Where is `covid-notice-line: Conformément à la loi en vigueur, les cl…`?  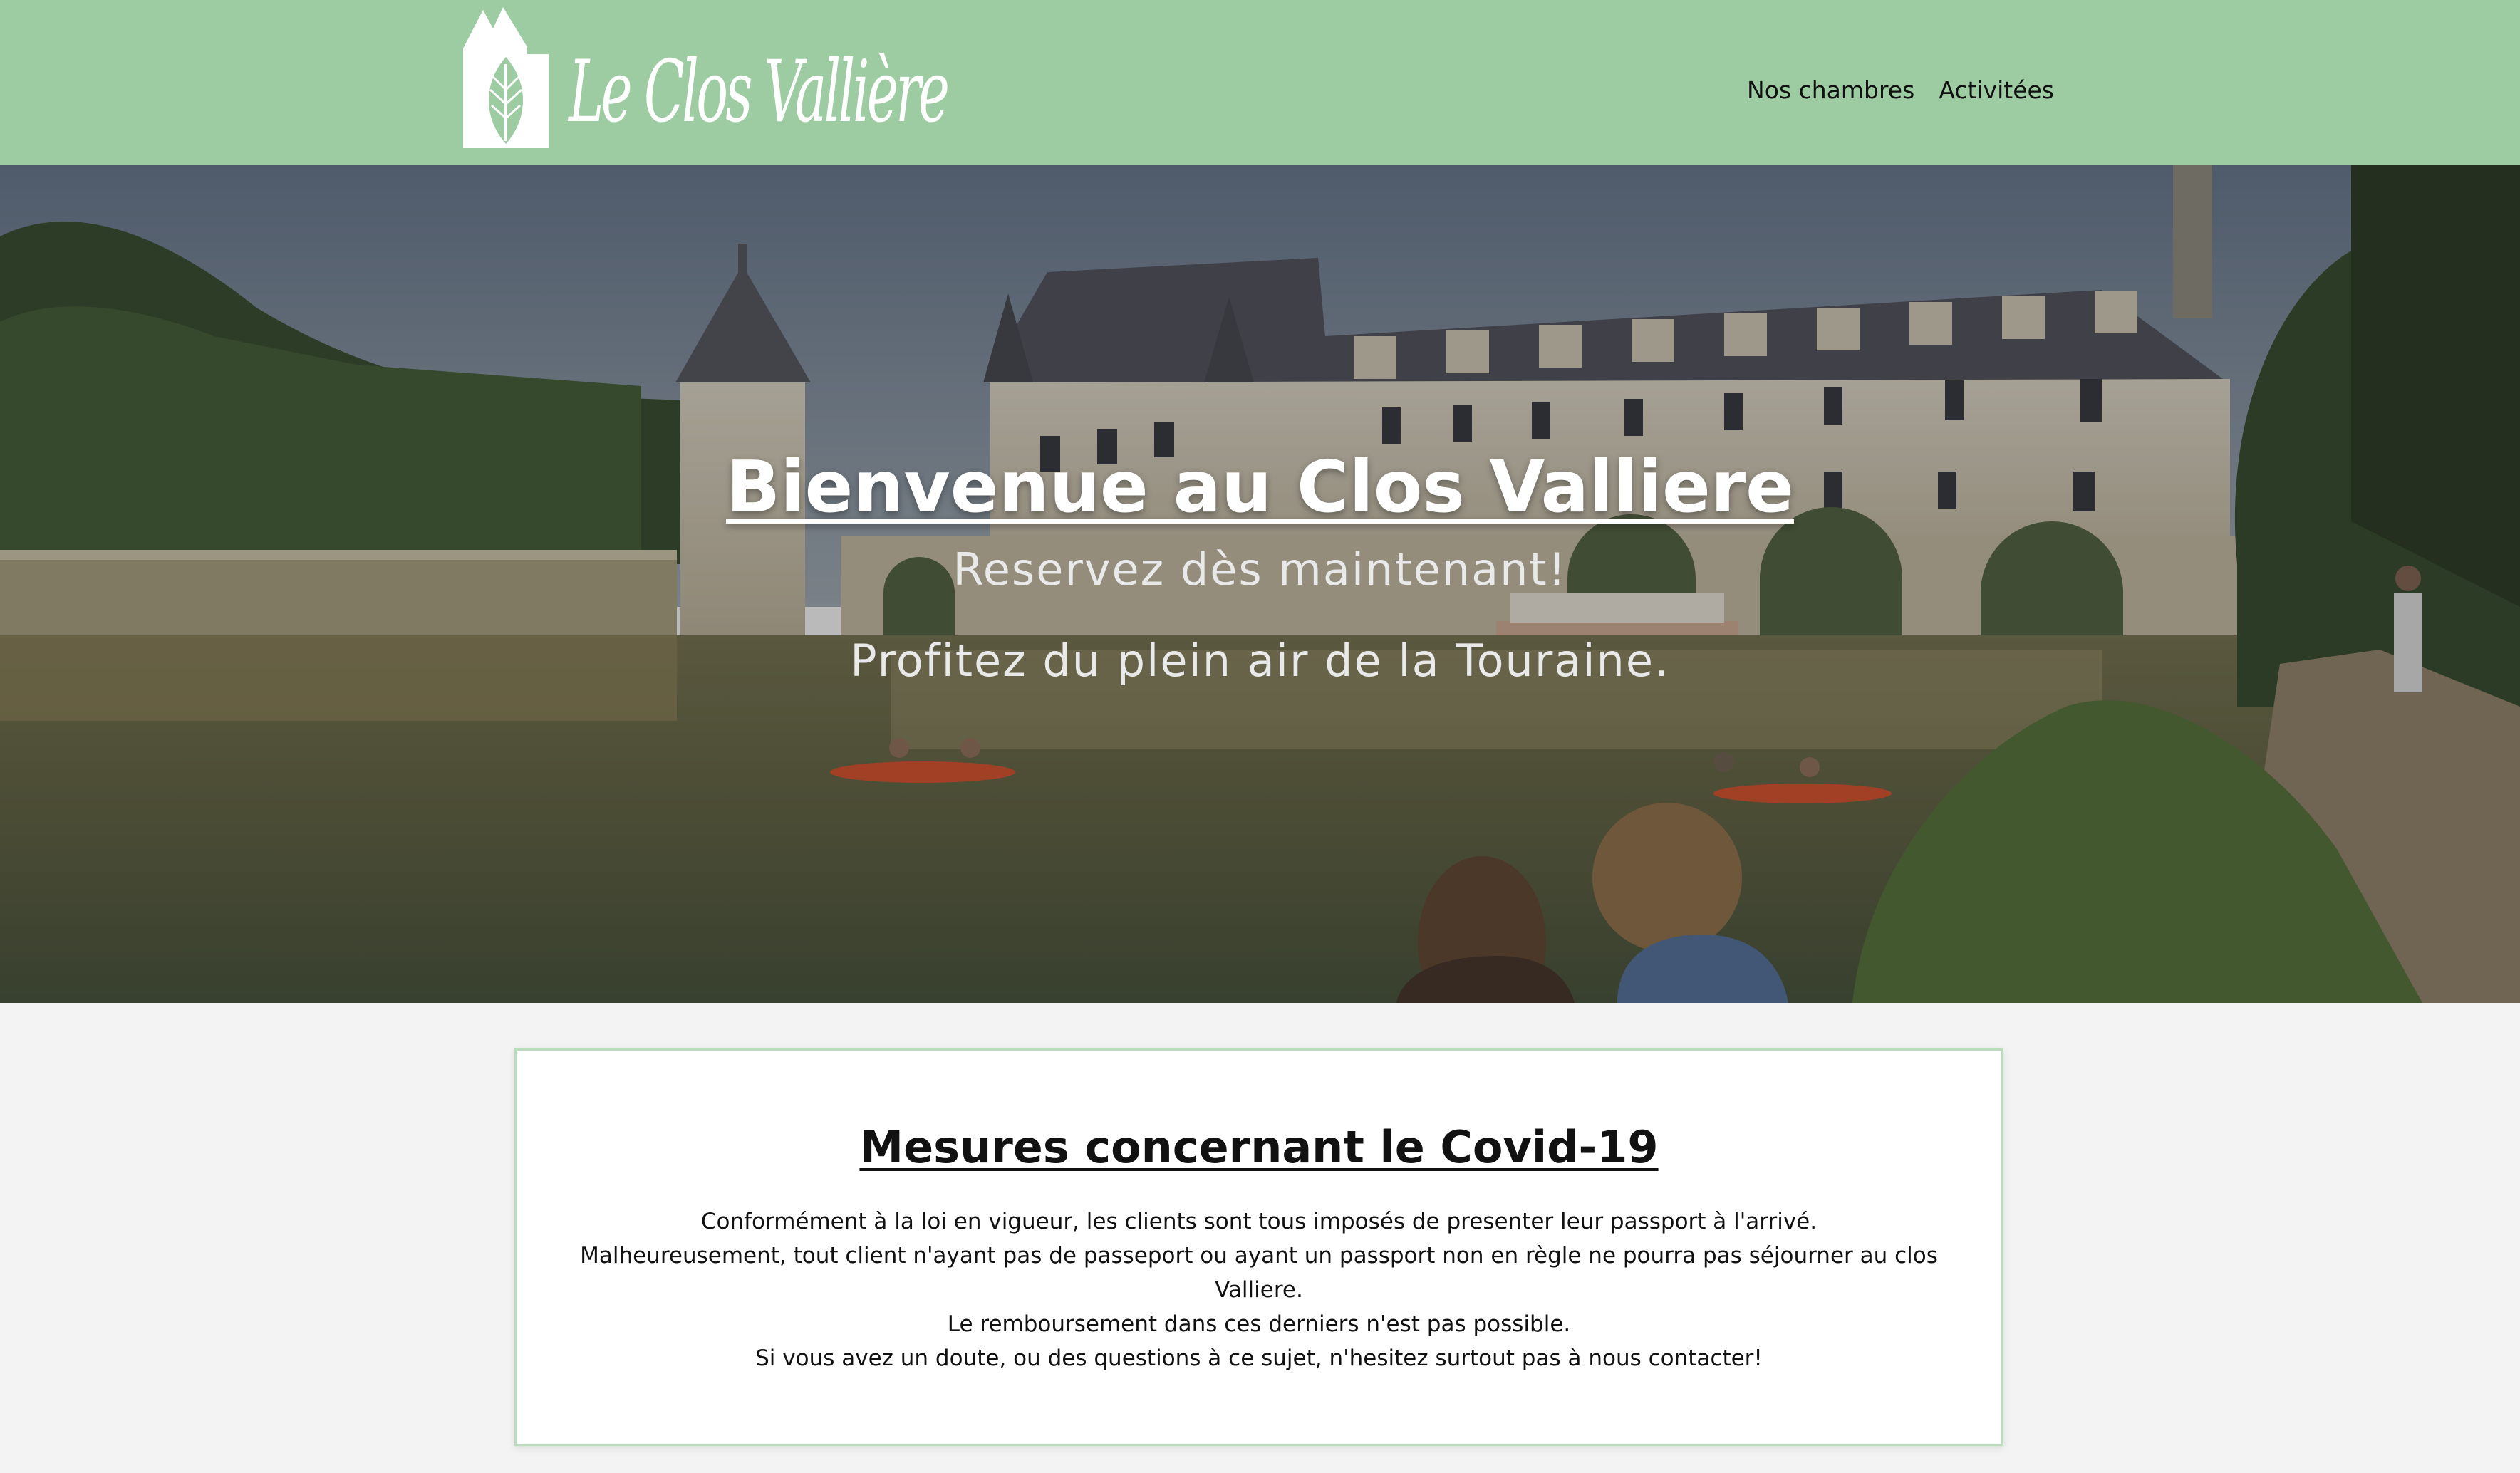 covid-notice-line: Conformément à la loi en vigueur, les cl… is located at coordinates (1259, 1221).